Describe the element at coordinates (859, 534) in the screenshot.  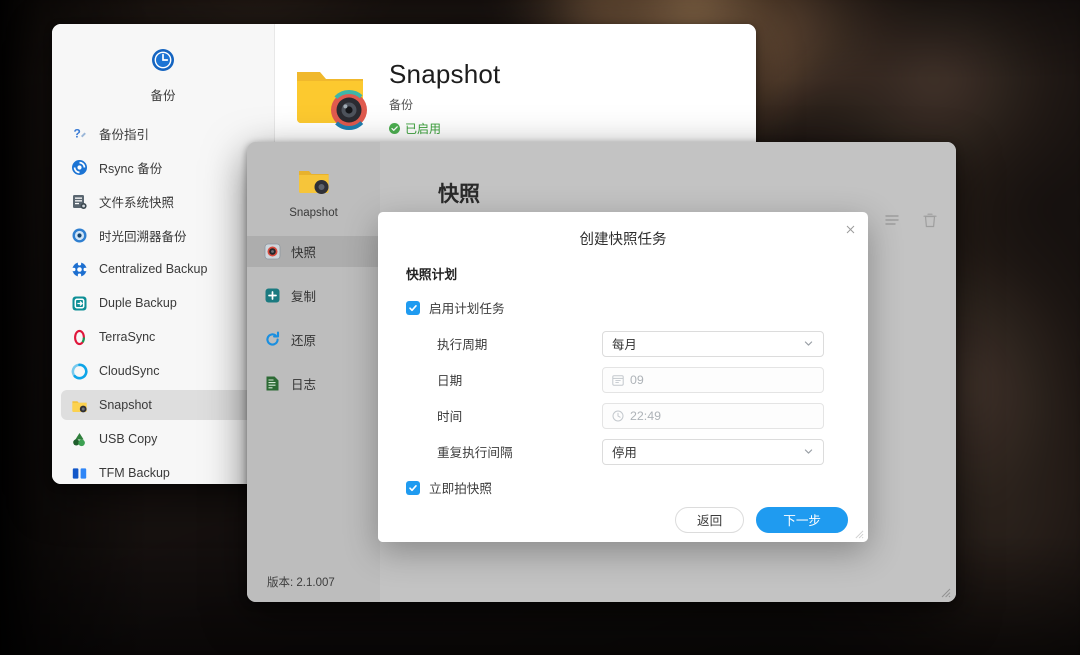
I see `dialog-resize-handle` at that location.